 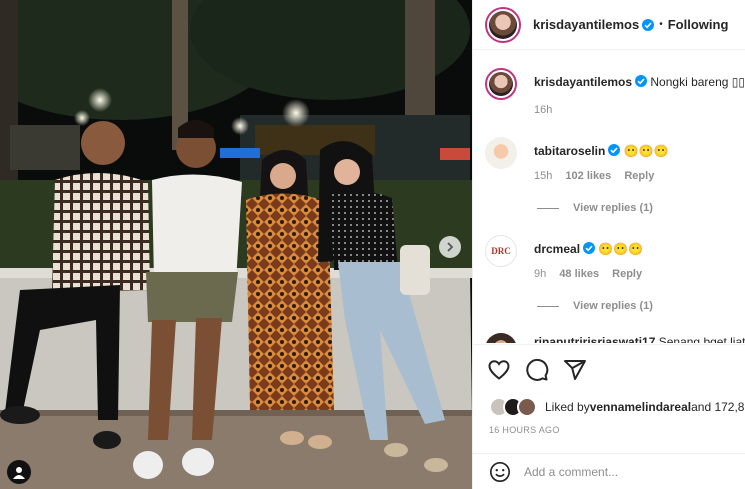 What do you see at coordinates (738, 82) in the screenshot?
I see `caption-emoji: ▯▯` at bounding box center [738, 82].